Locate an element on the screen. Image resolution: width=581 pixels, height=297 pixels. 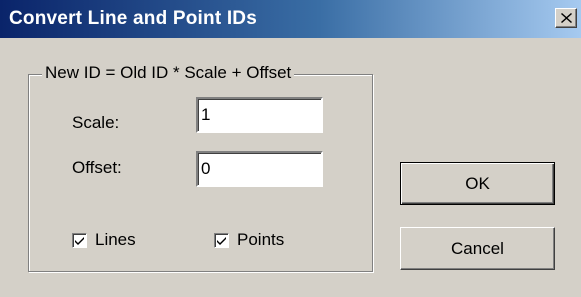
cancel-button-label: Cancel is located at coordinates (477, 248).